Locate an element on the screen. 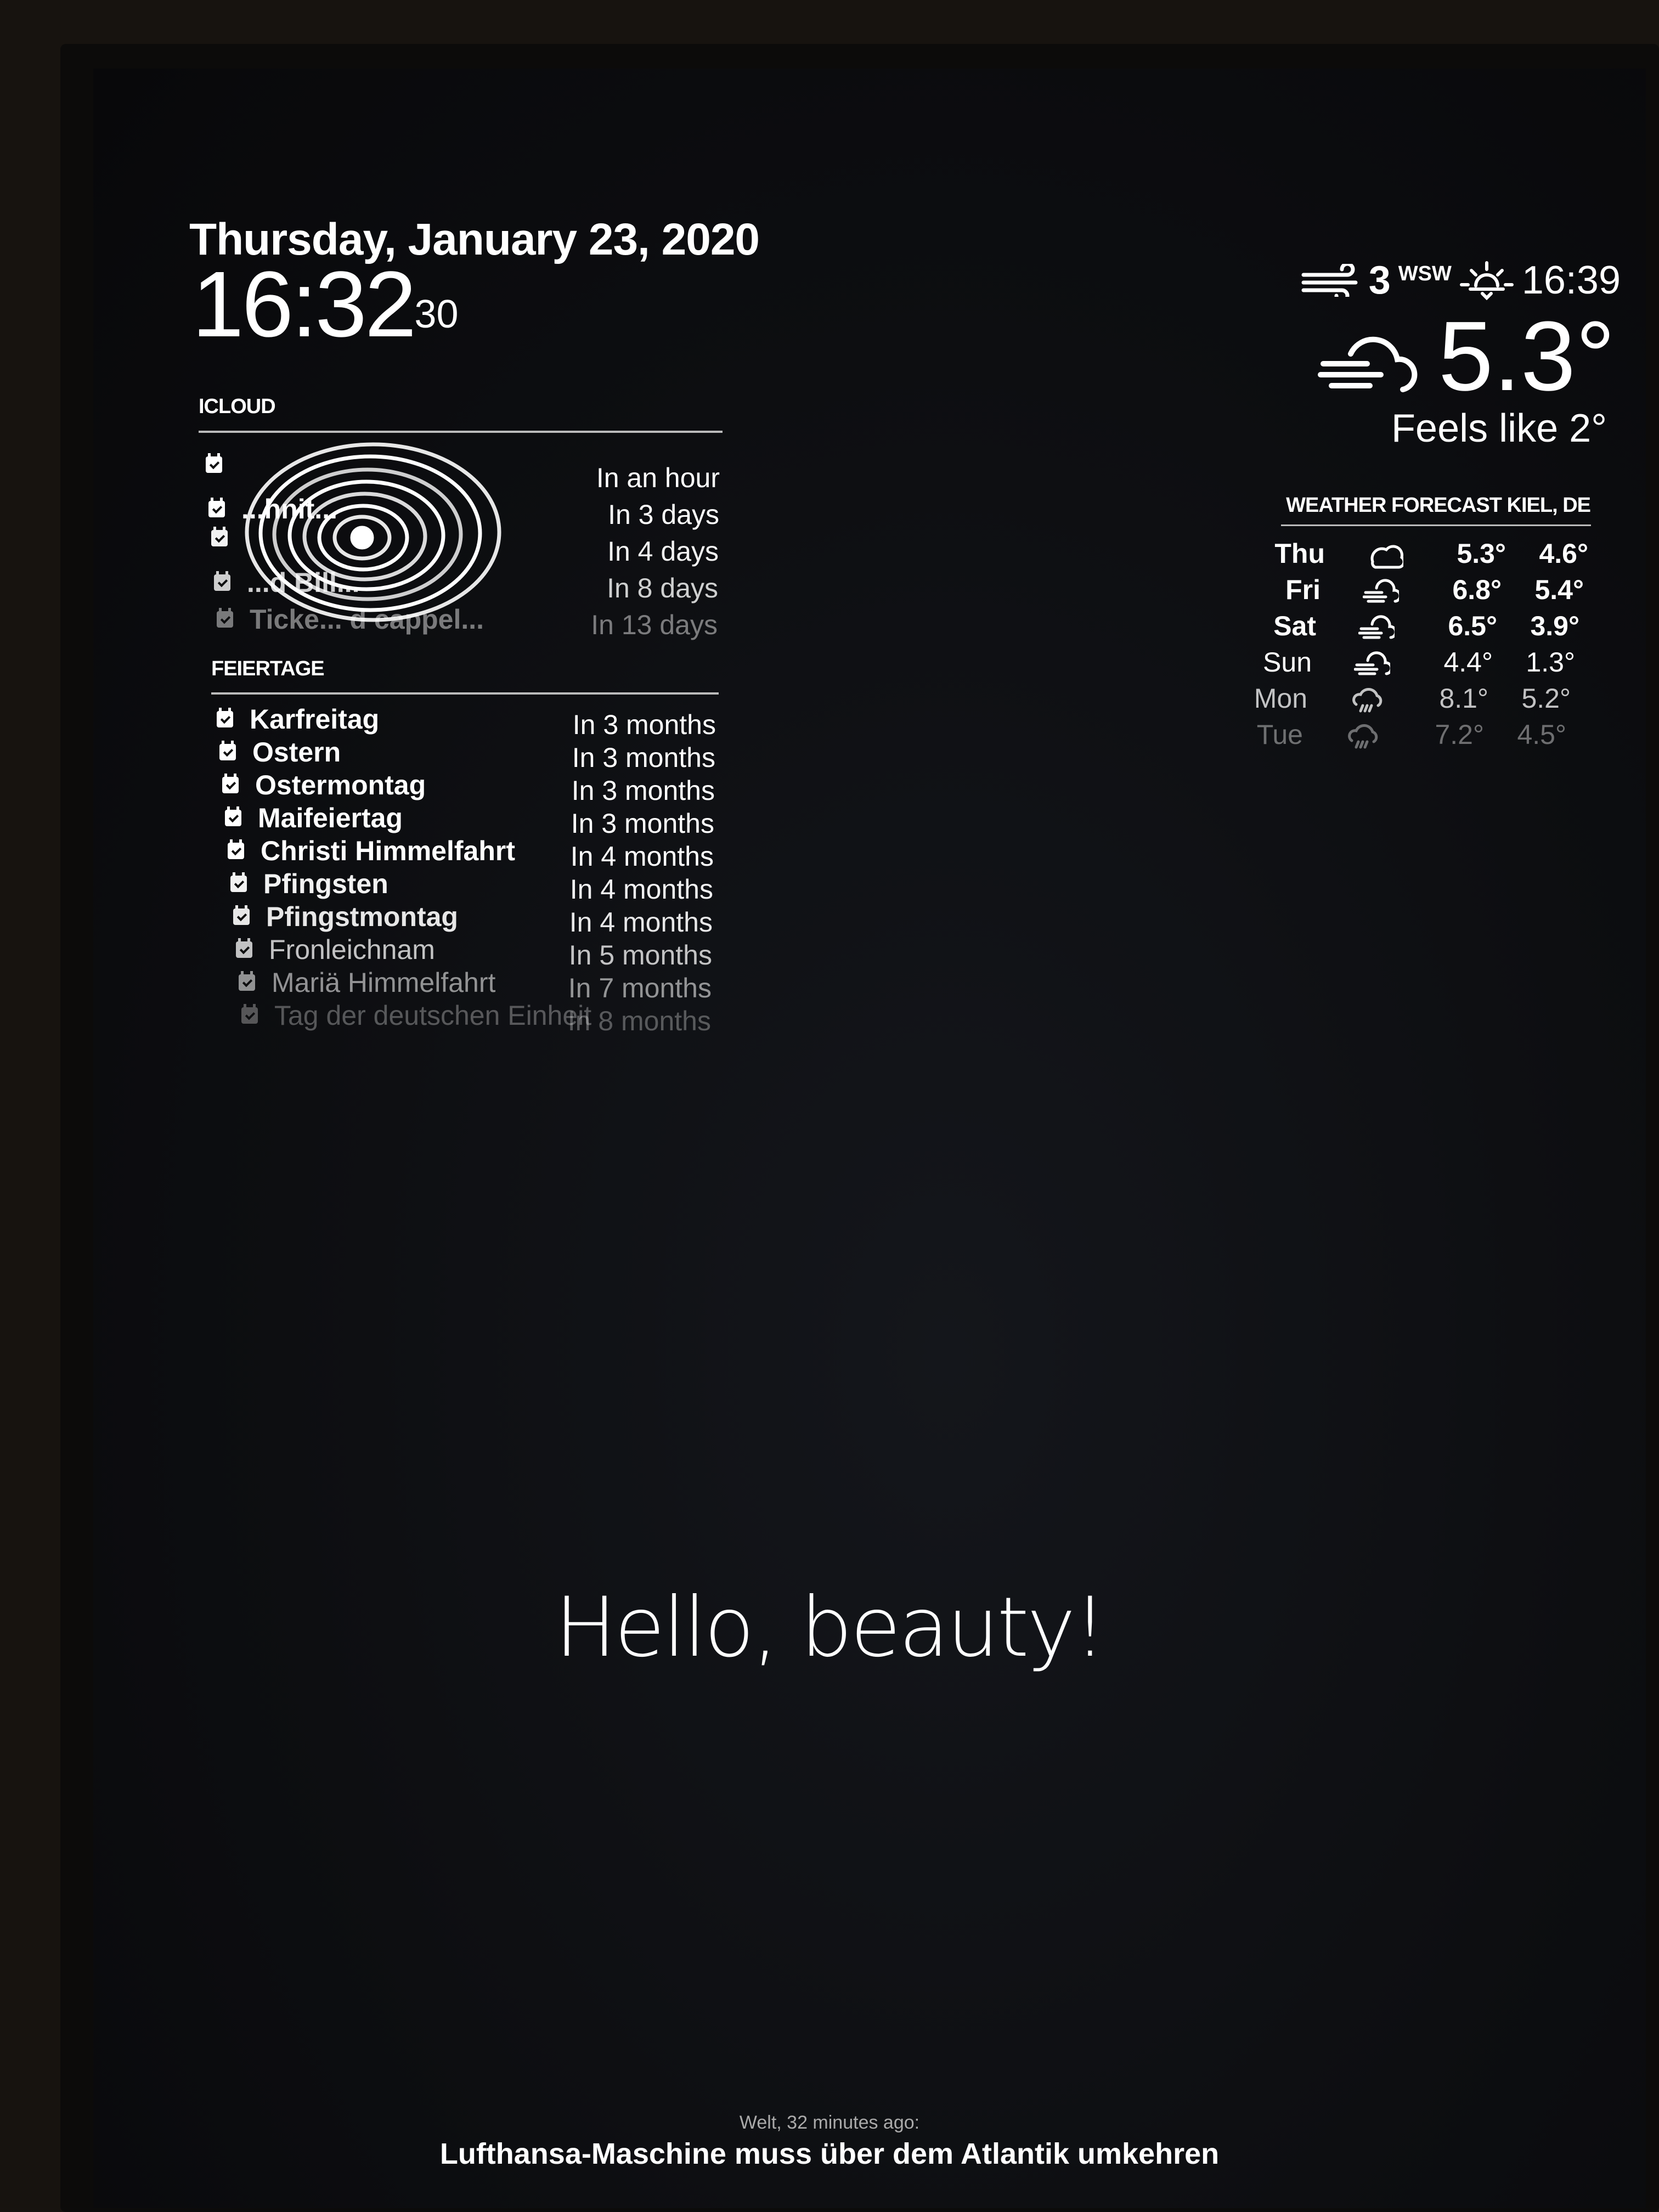 This screenshot has width=1659, height=2212. event-time: In 3 days is located at coordinates (663, 514).